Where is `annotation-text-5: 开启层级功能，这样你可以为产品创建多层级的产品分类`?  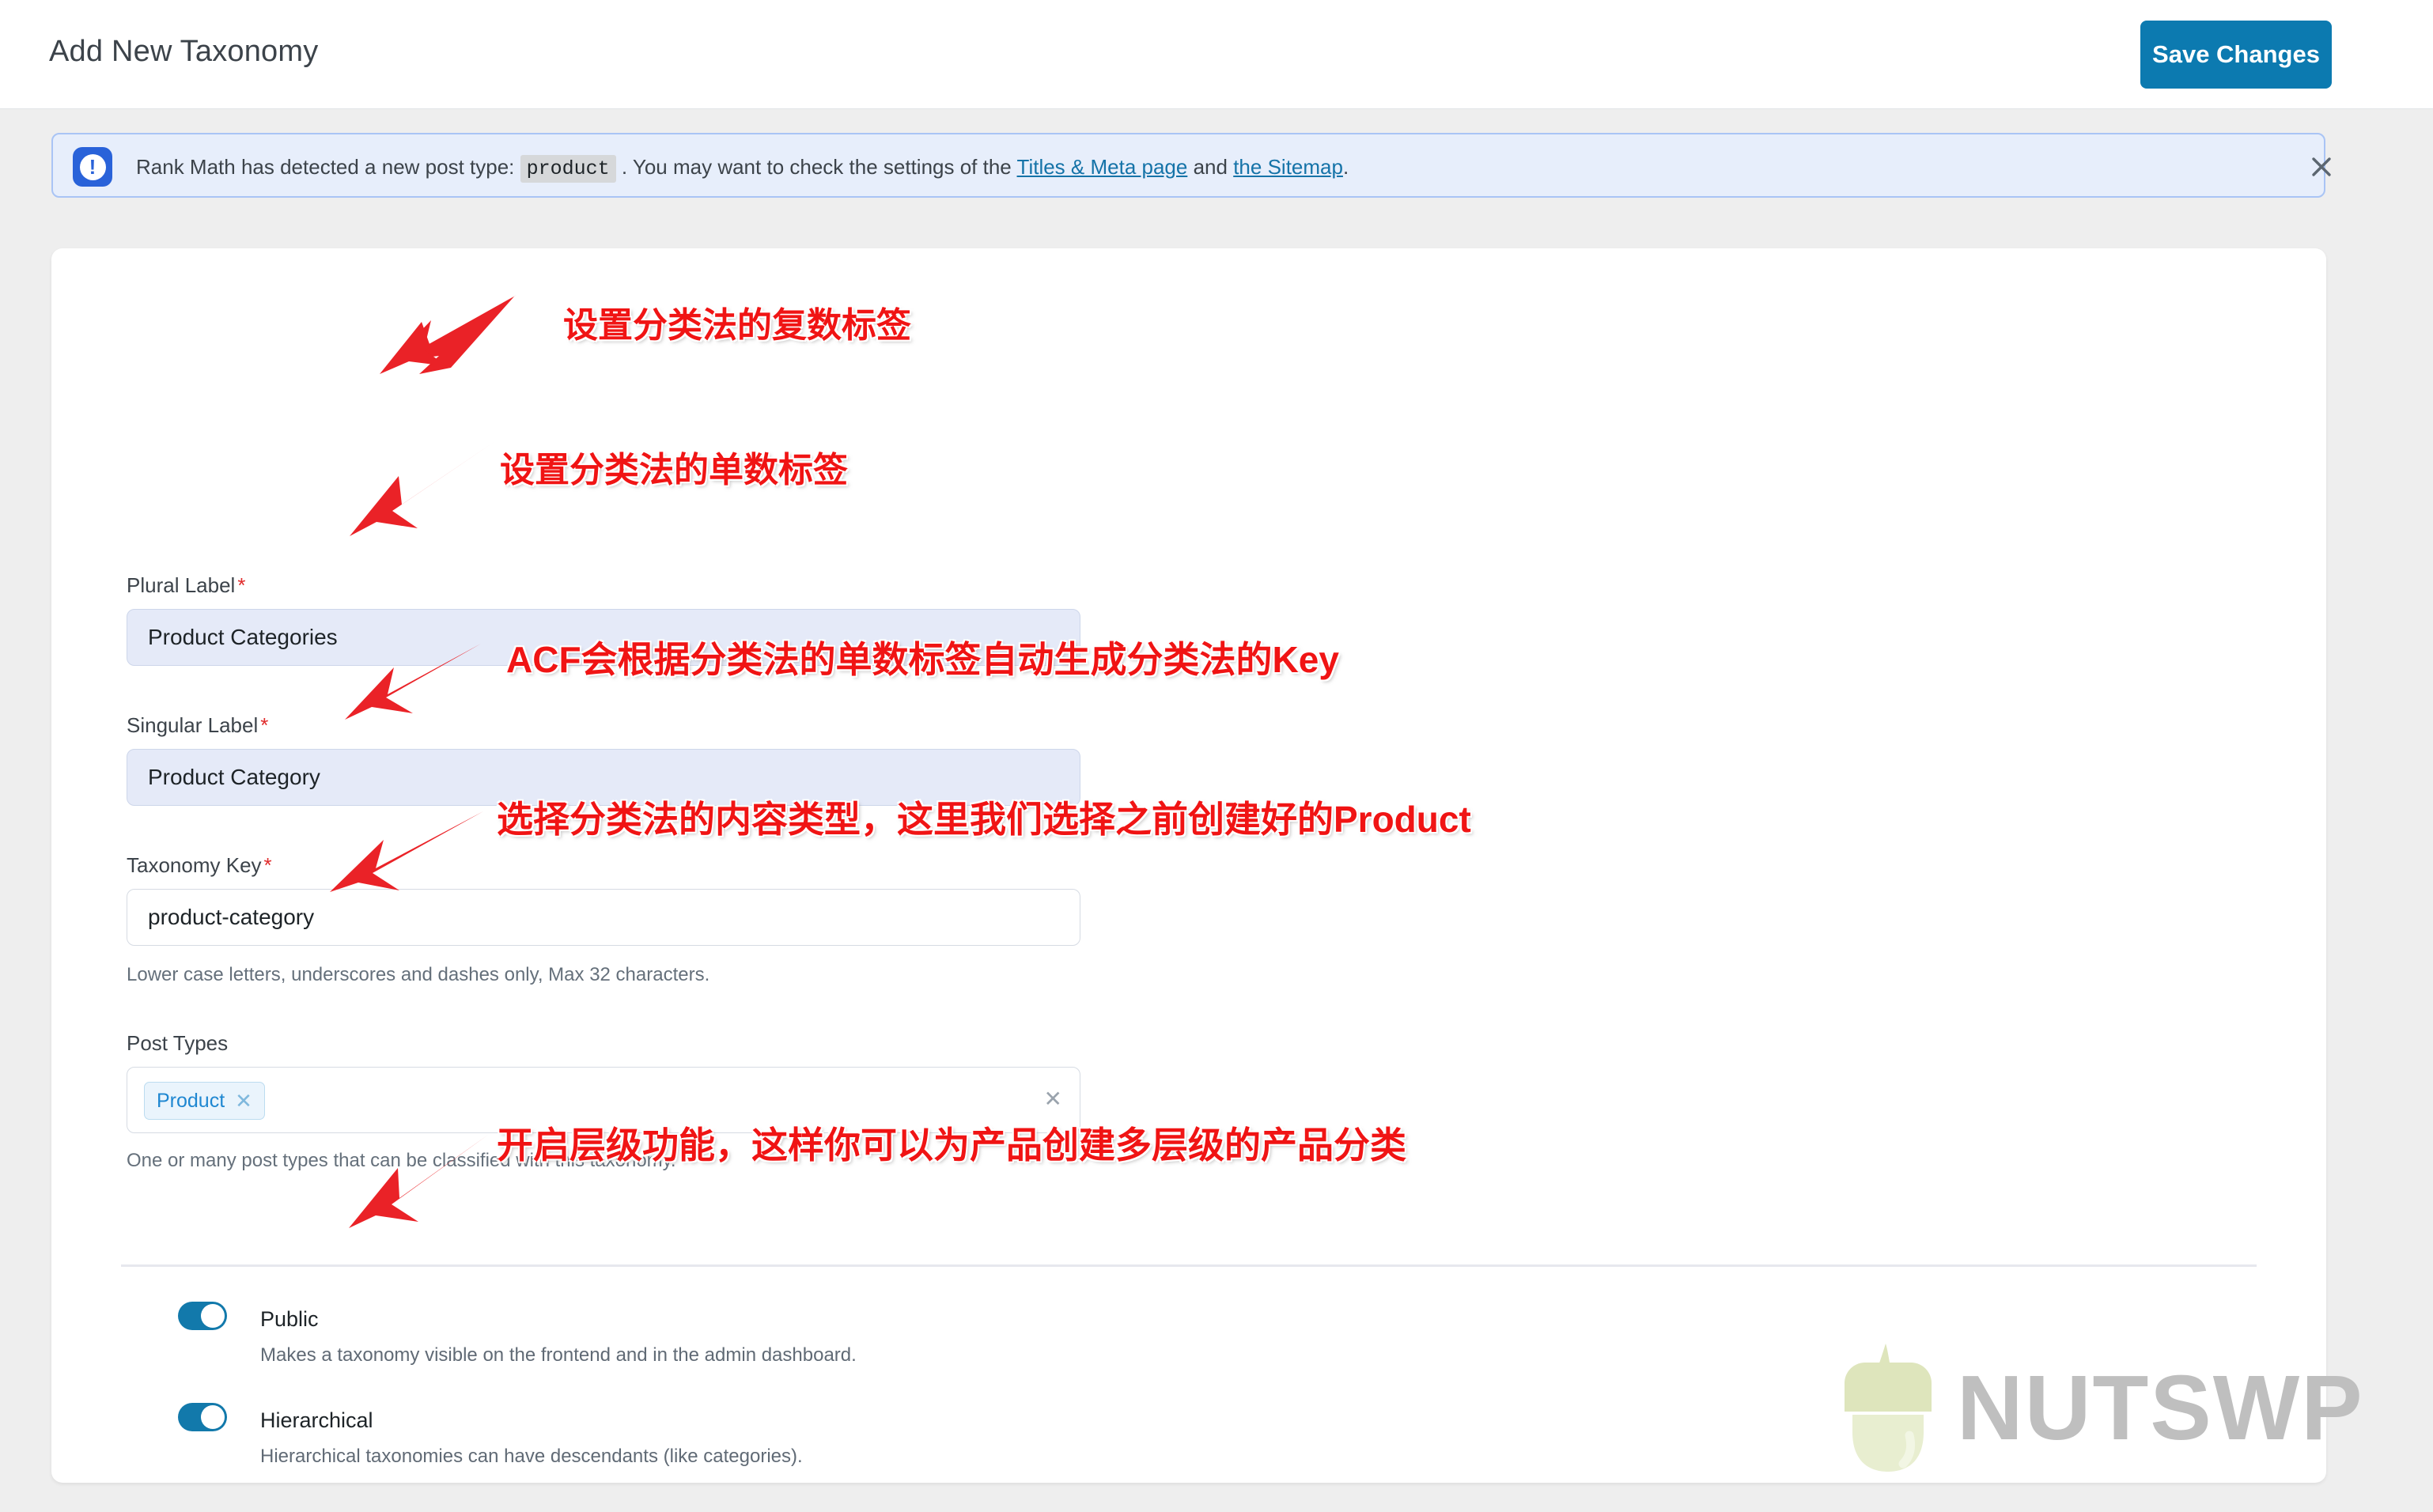 annotation-text-5: 开启层级功能，这样你可以为产品创建多层级的产品分类 is located at coordinates (951, 1145).